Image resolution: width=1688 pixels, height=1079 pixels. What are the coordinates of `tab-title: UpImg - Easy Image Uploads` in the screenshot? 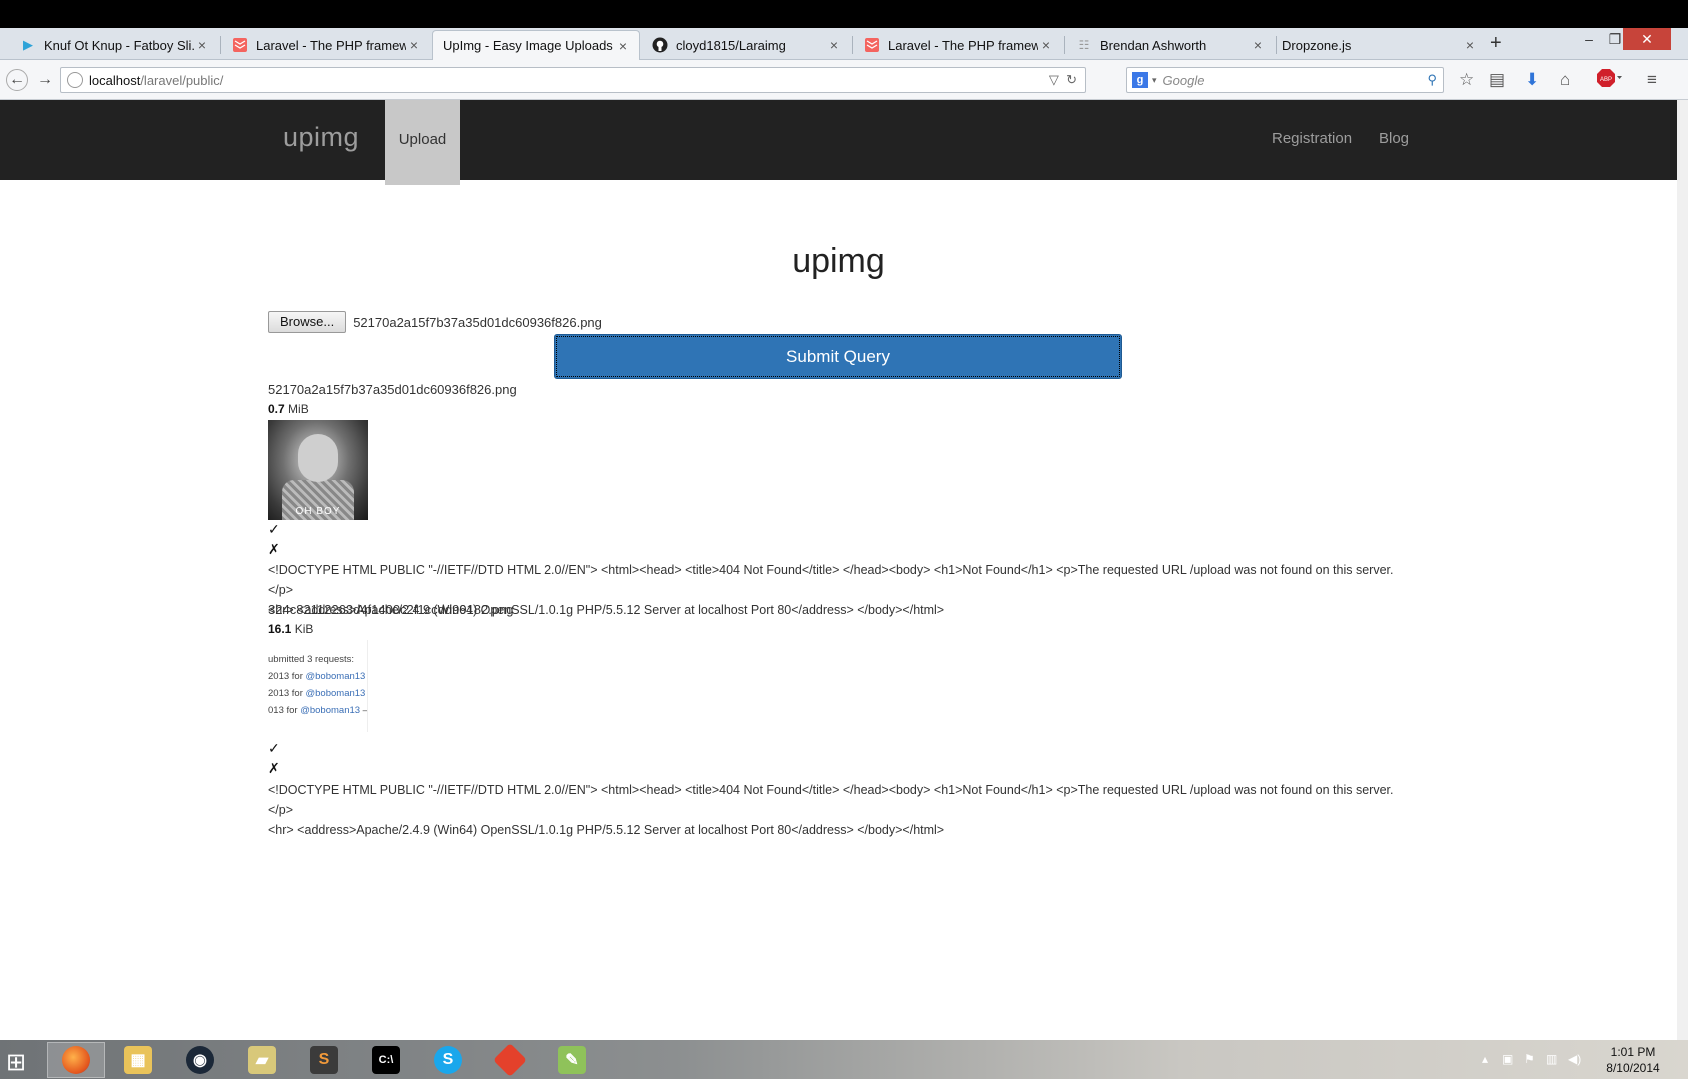 It's located at (528, 45).